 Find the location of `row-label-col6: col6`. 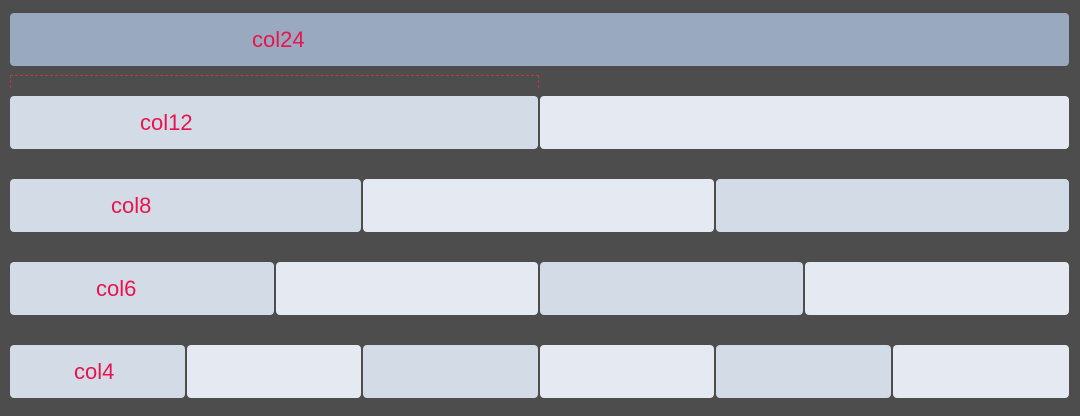

row-label-col6: col6 is located at coordinates (116, 288).